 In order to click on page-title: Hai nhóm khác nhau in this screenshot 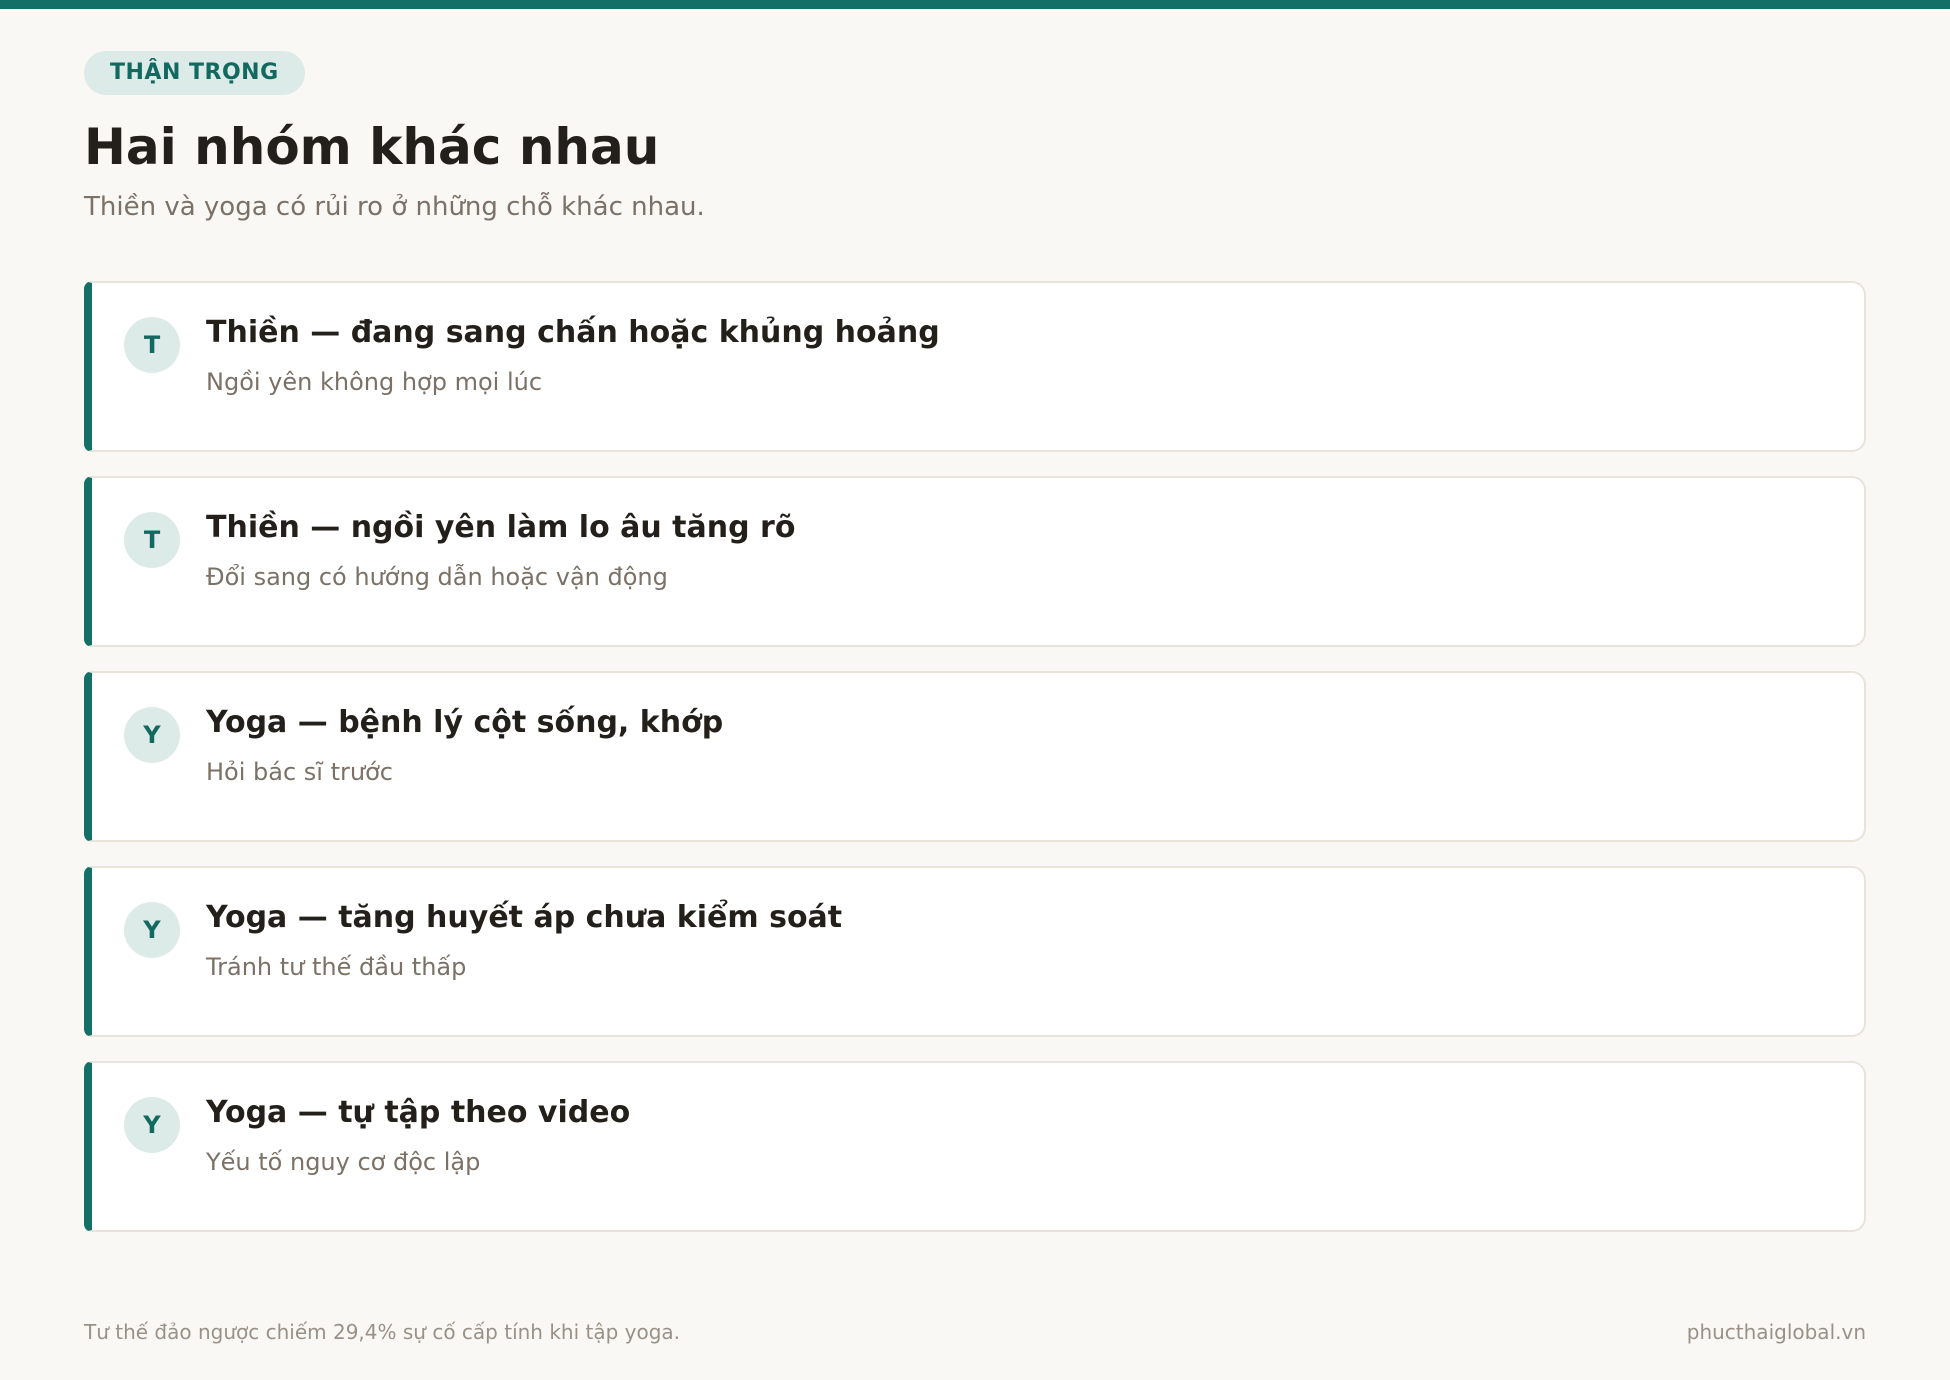, I will do `click(372, 147)`.